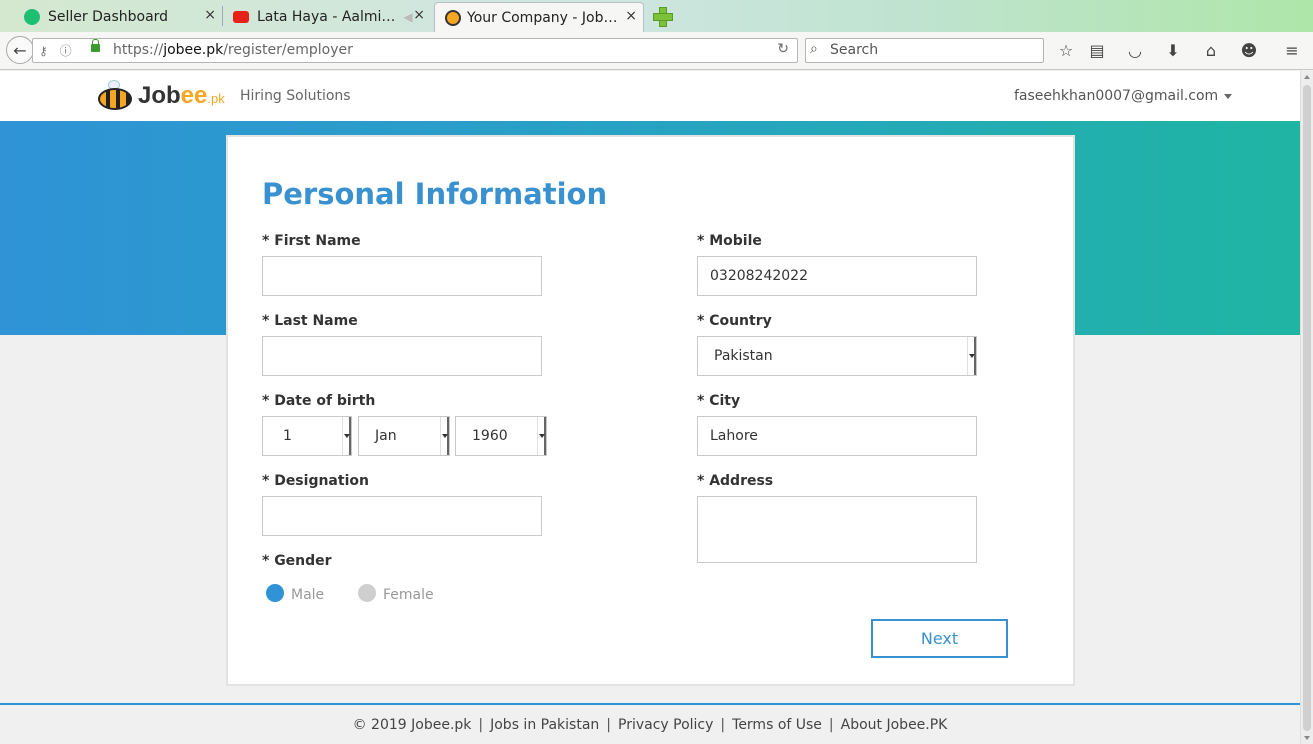  What do you see at coordinates (939, 638) in the screenshot?
I see `next-button: Next` at bounding box center [939, 638].